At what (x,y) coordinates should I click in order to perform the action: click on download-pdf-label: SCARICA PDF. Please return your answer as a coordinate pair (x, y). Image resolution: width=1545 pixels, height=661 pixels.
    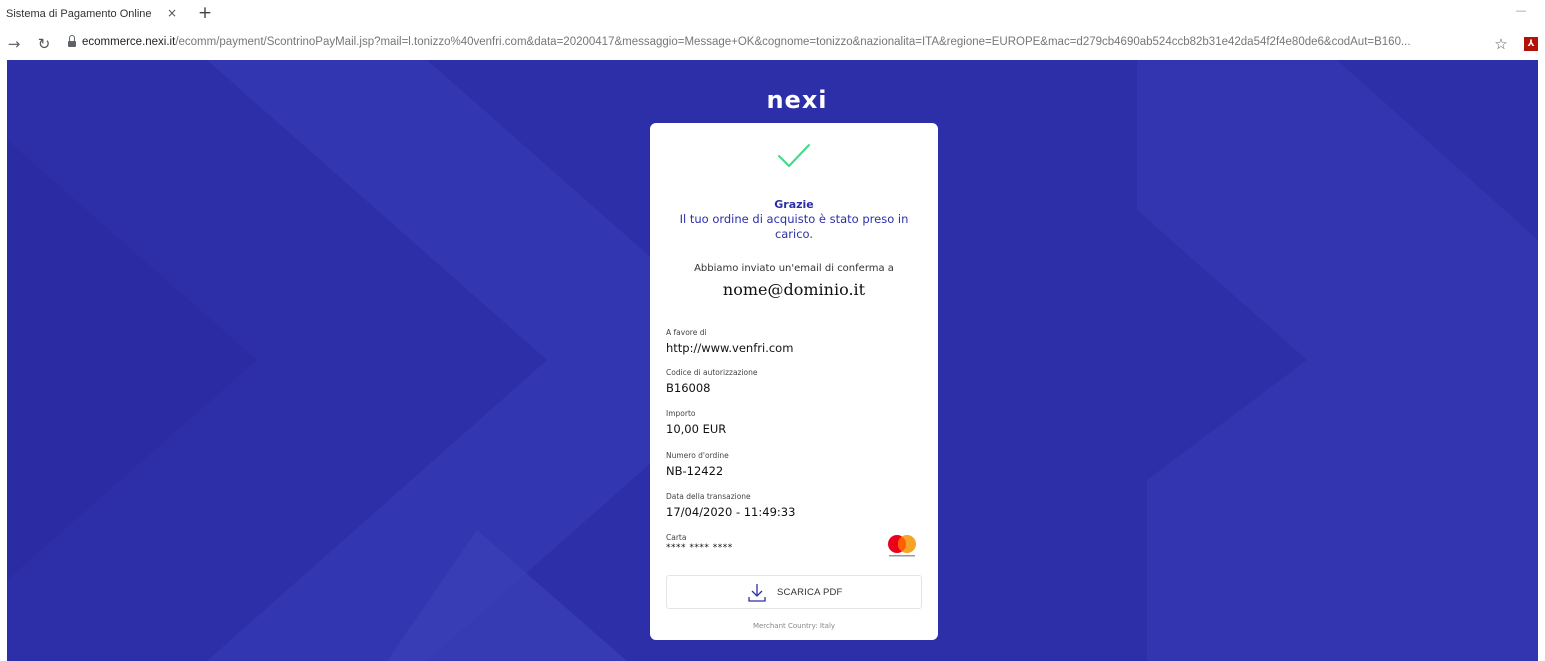
    Looking at the image, I should click on (810, 592).